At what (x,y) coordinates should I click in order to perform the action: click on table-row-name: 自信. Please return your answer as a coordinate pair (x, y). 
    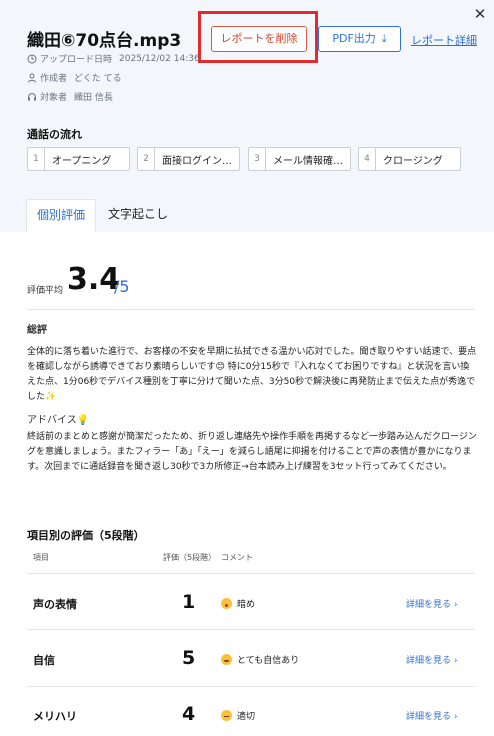
    Looking at the image, I should click on (44, 660).